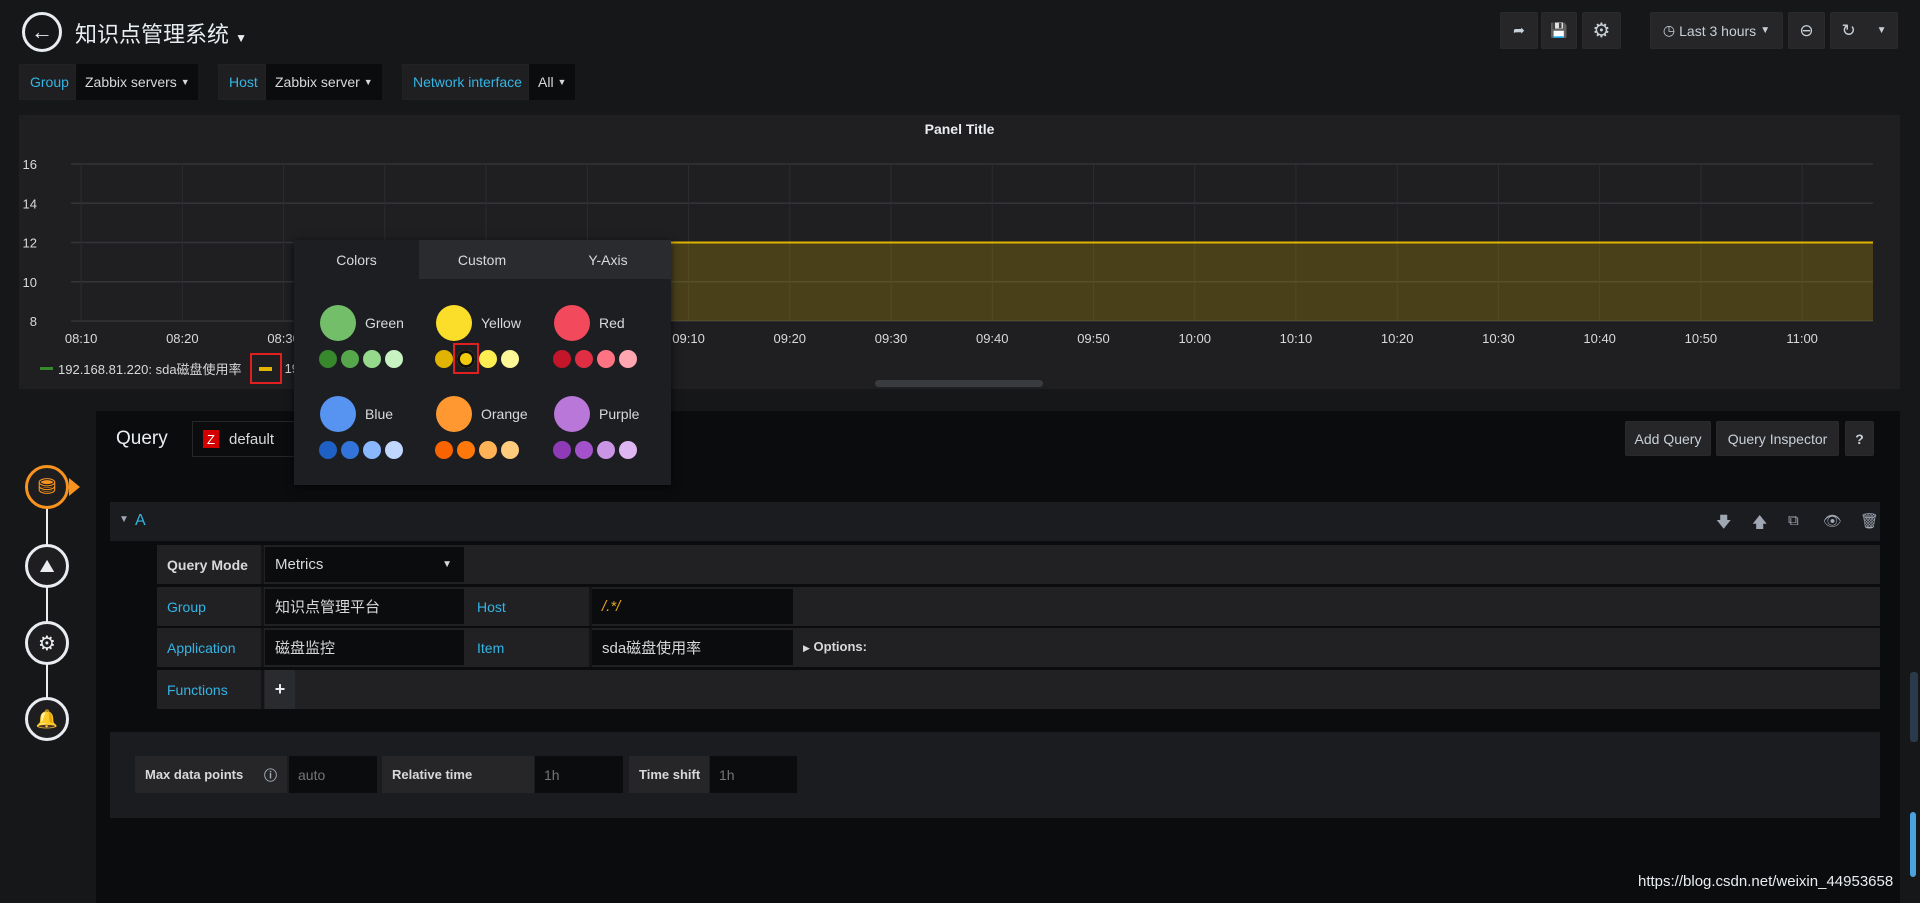 Image resolution: width=1920 pixels, height=903 pixels. What do you see at coordinates (33, 321) in the screenshot?
I see `y-tick-label: 8` at bounding box center [33, 321].